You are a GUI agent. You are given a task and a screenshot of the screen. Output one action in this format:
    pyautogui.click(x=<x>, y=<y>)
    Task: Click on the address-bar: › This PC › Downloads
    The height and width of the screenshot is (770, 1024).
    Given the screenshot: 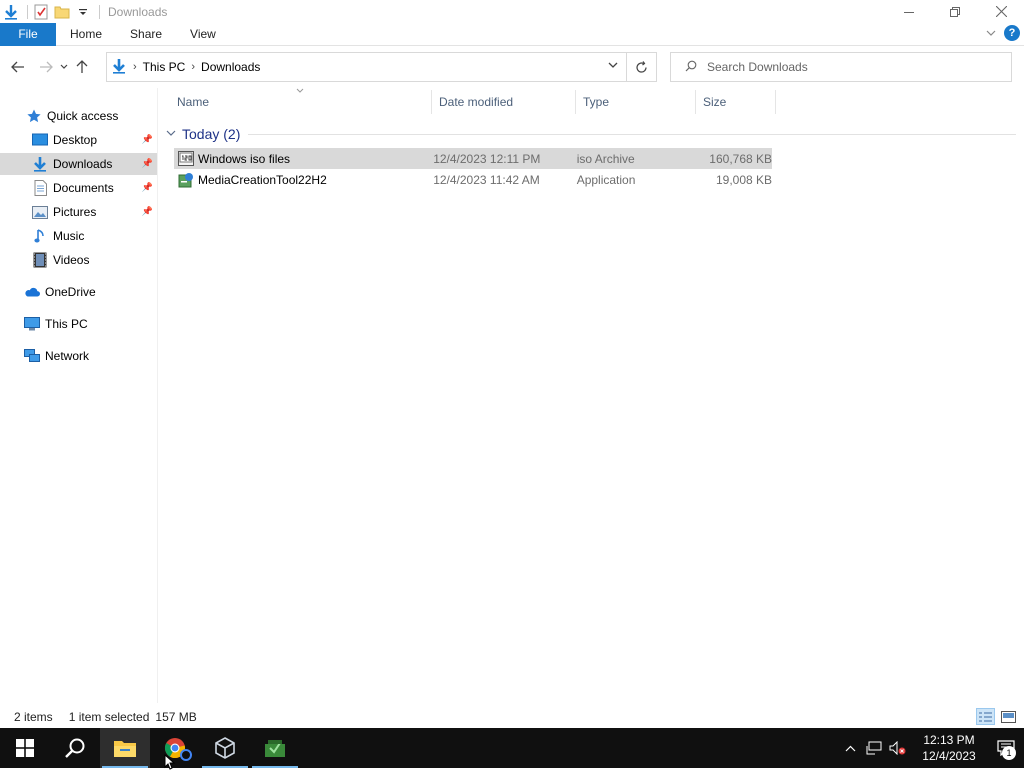 What is the action you would take?
    pyautogui.click(x=381, y=67)
    